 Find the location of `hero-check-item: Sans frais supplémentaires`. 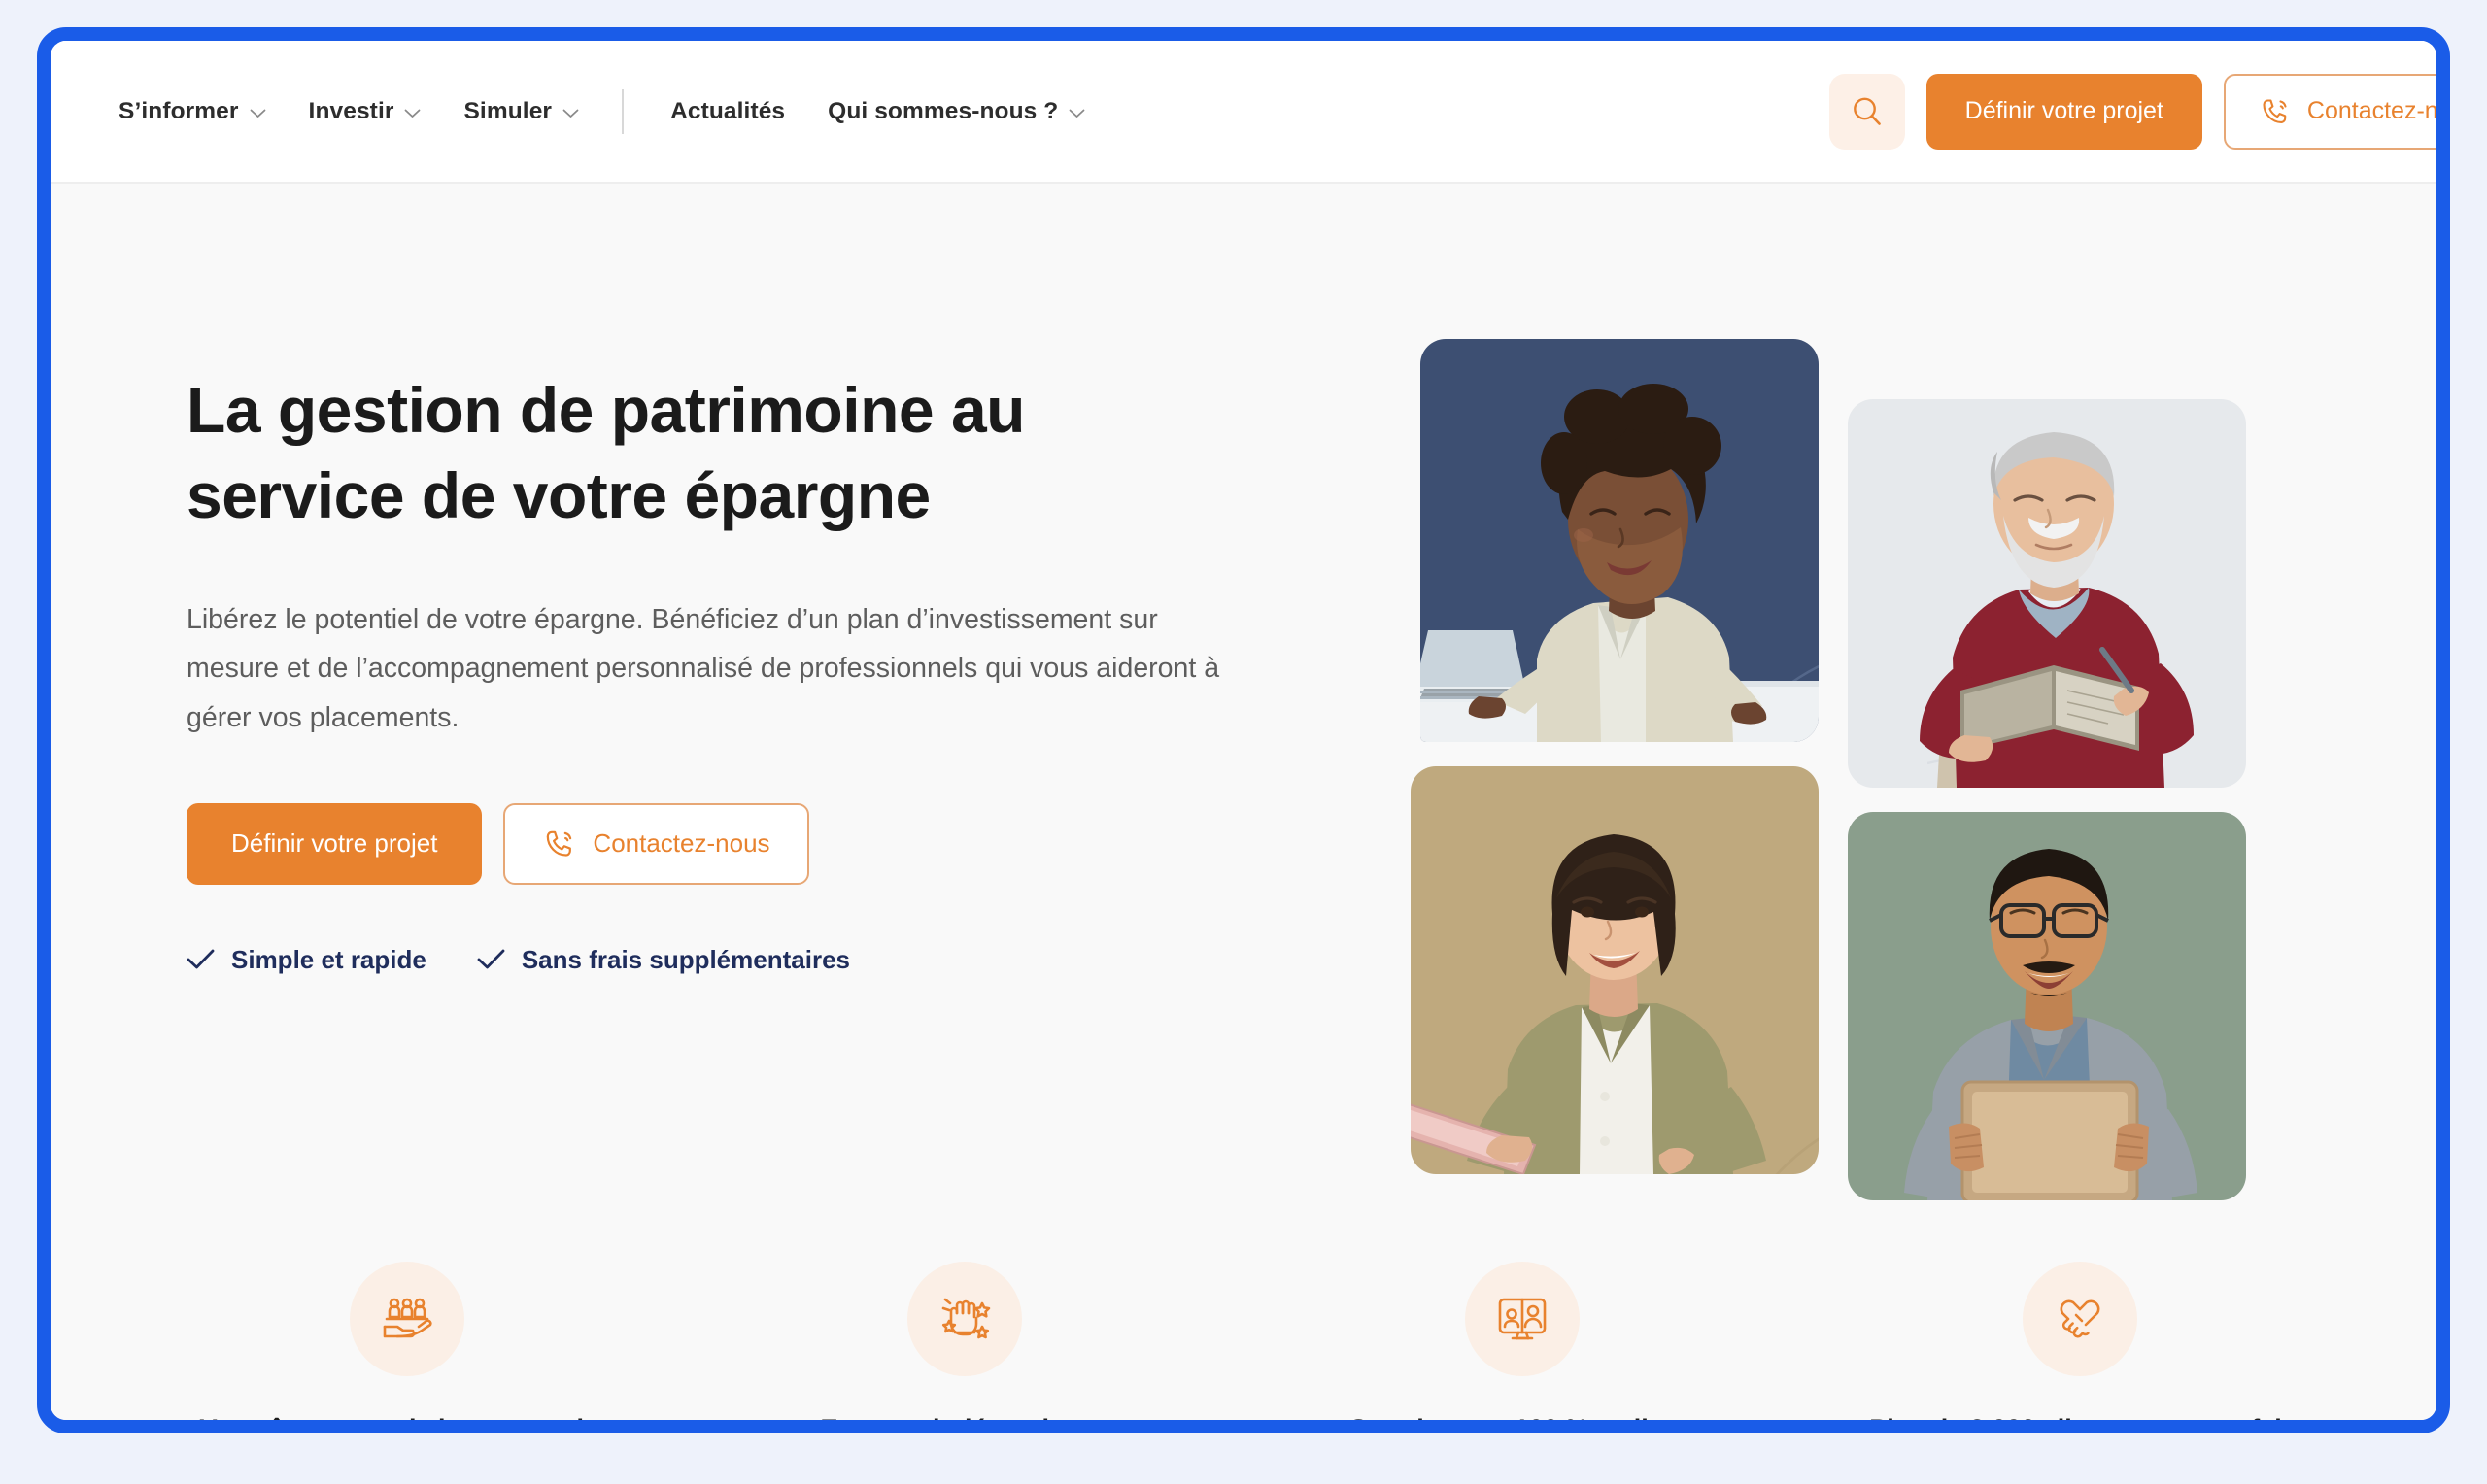

hero-check-item: Sans frais supplémentaires is located at coordinates (663, 960).